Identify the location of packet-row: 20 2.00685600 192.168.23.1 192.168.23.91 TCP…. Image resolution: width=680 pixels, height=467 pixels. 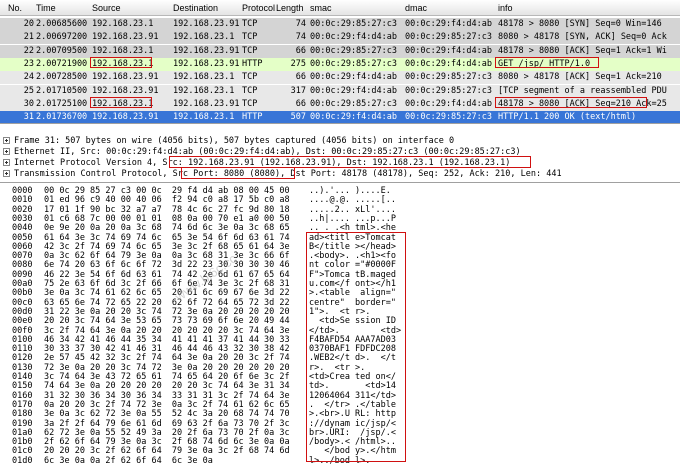
(340, 24).